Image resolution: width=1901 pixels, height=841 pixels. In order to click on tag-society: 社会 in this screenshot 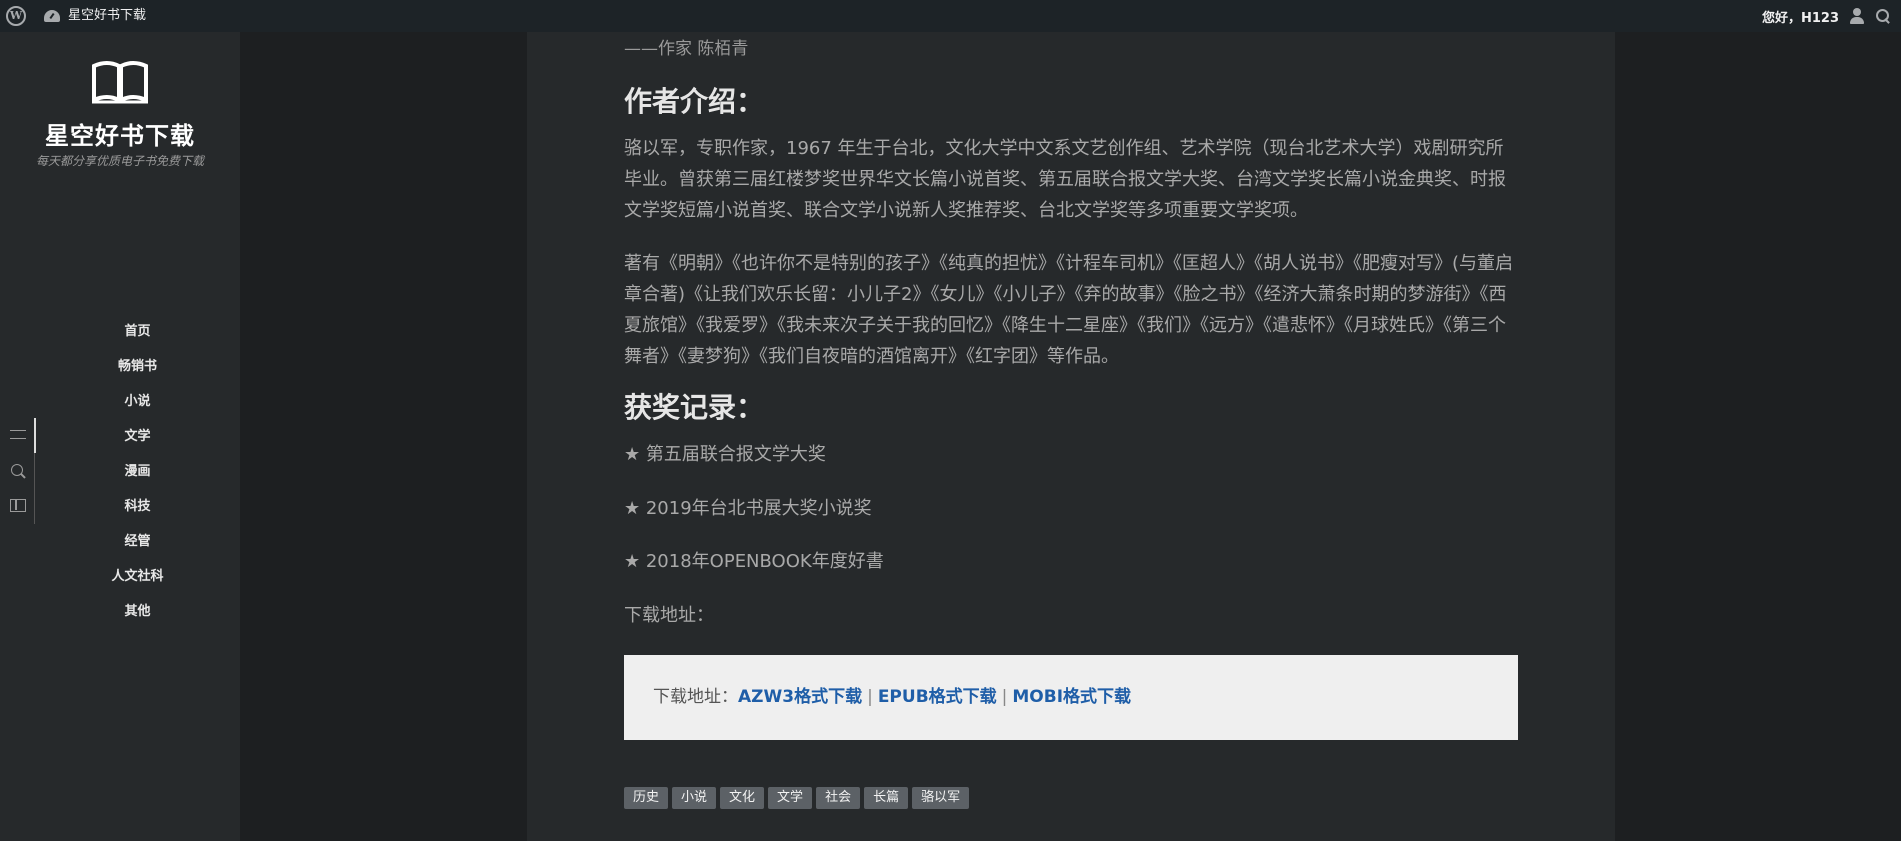, I will do `click(838, 798)`.